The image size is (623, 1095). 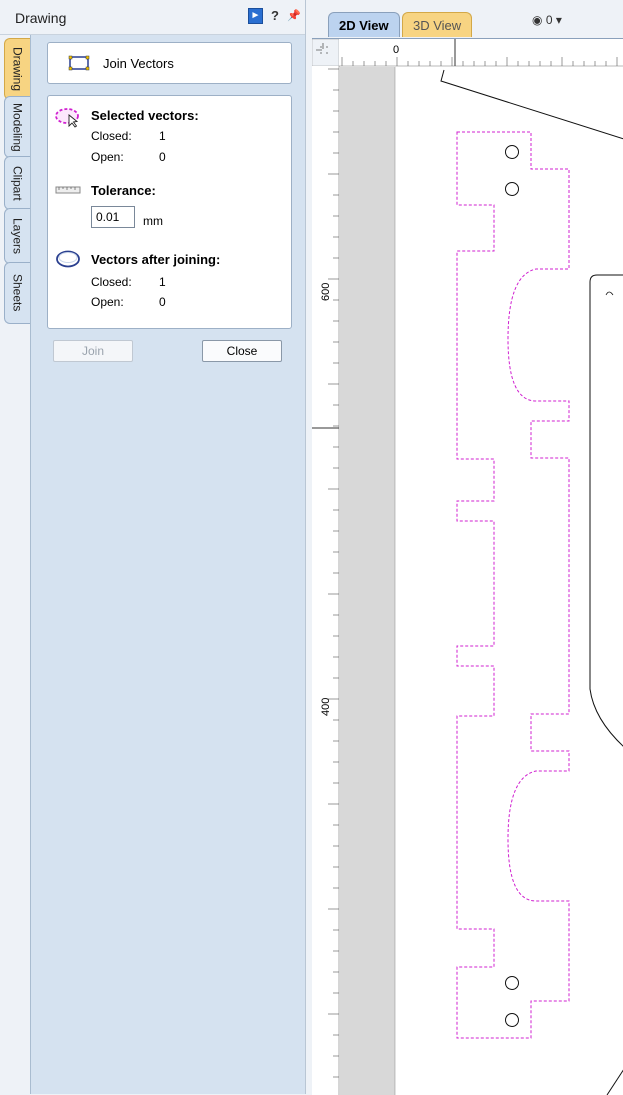 I want to click on after-open-label: Open:, so click(x=107, y=302).